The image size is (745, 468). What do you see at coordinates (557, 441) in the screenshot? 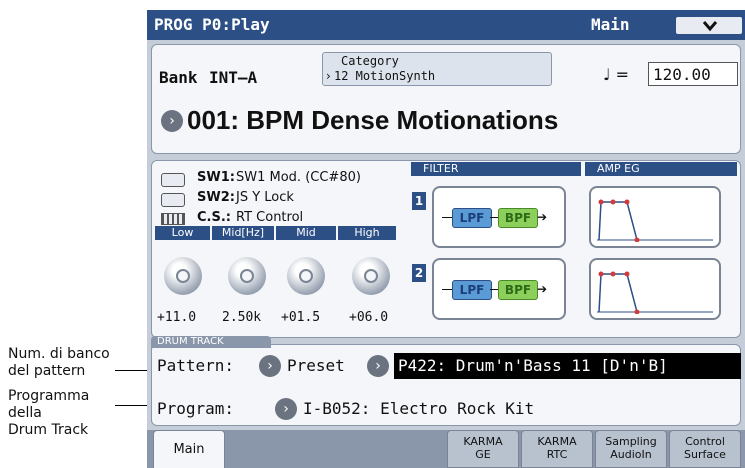
I see `tab-karma-rtc-line1: KARMA` at bounding box center [557, 441].